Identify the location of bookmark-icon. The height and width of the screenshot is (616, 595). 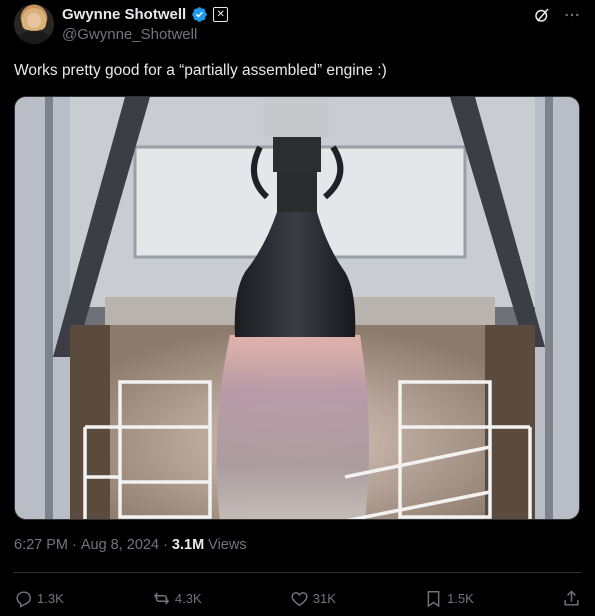
(433, 598).